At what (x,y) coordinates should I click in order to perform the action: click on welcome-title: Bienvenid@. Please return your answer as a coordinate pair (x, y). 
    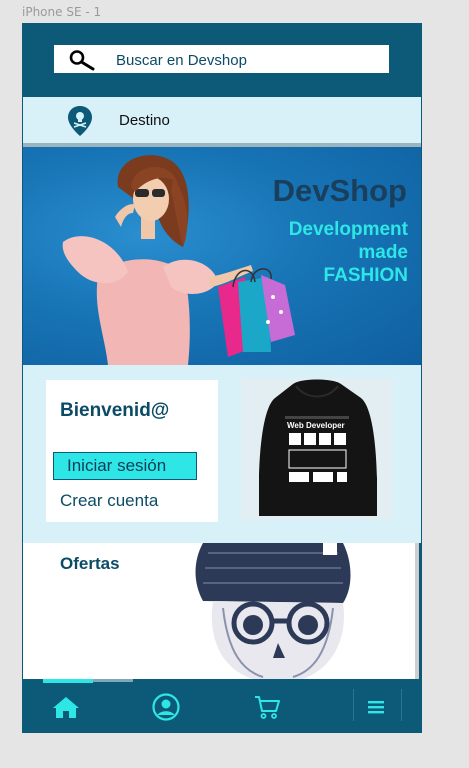
    Looking at the image, I should click on (115, 410).